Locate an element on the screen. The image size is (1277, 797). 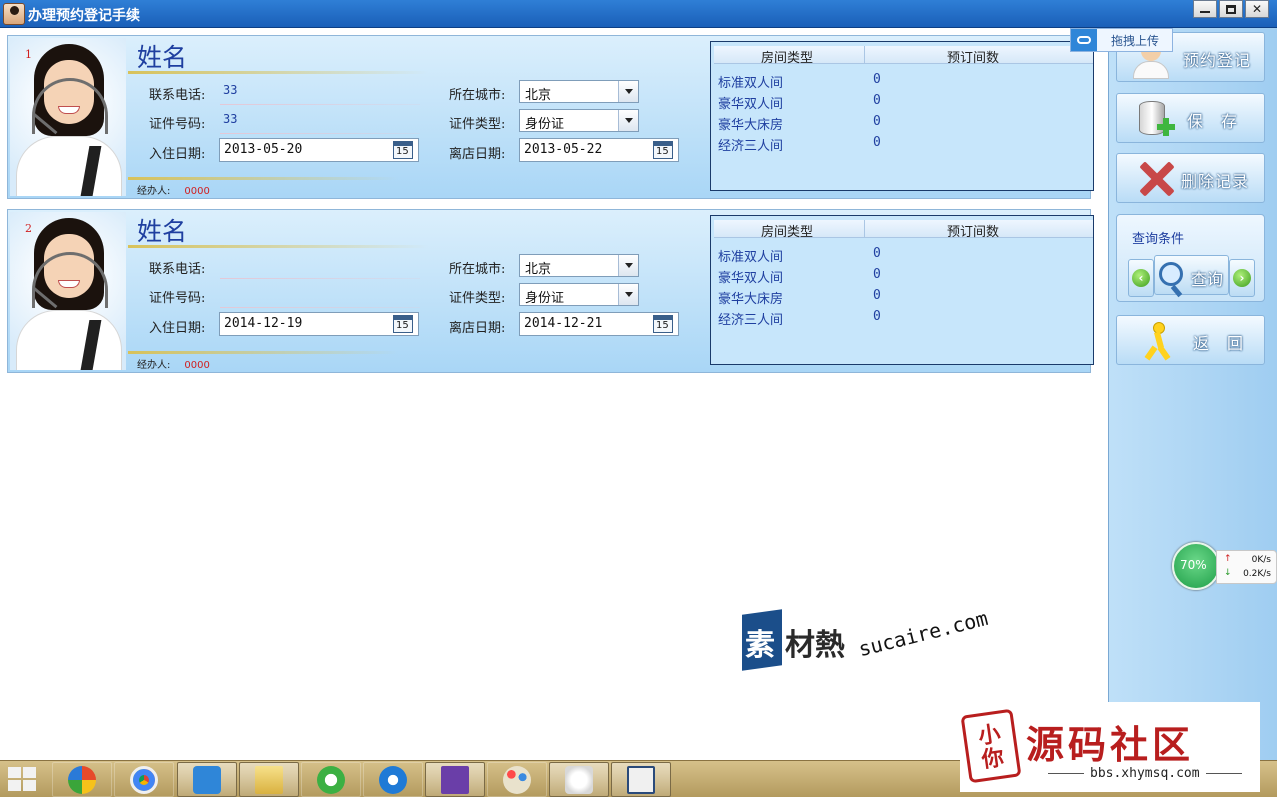
upload-arrow-icon: ↑ is located at coordinates (1228, 559).